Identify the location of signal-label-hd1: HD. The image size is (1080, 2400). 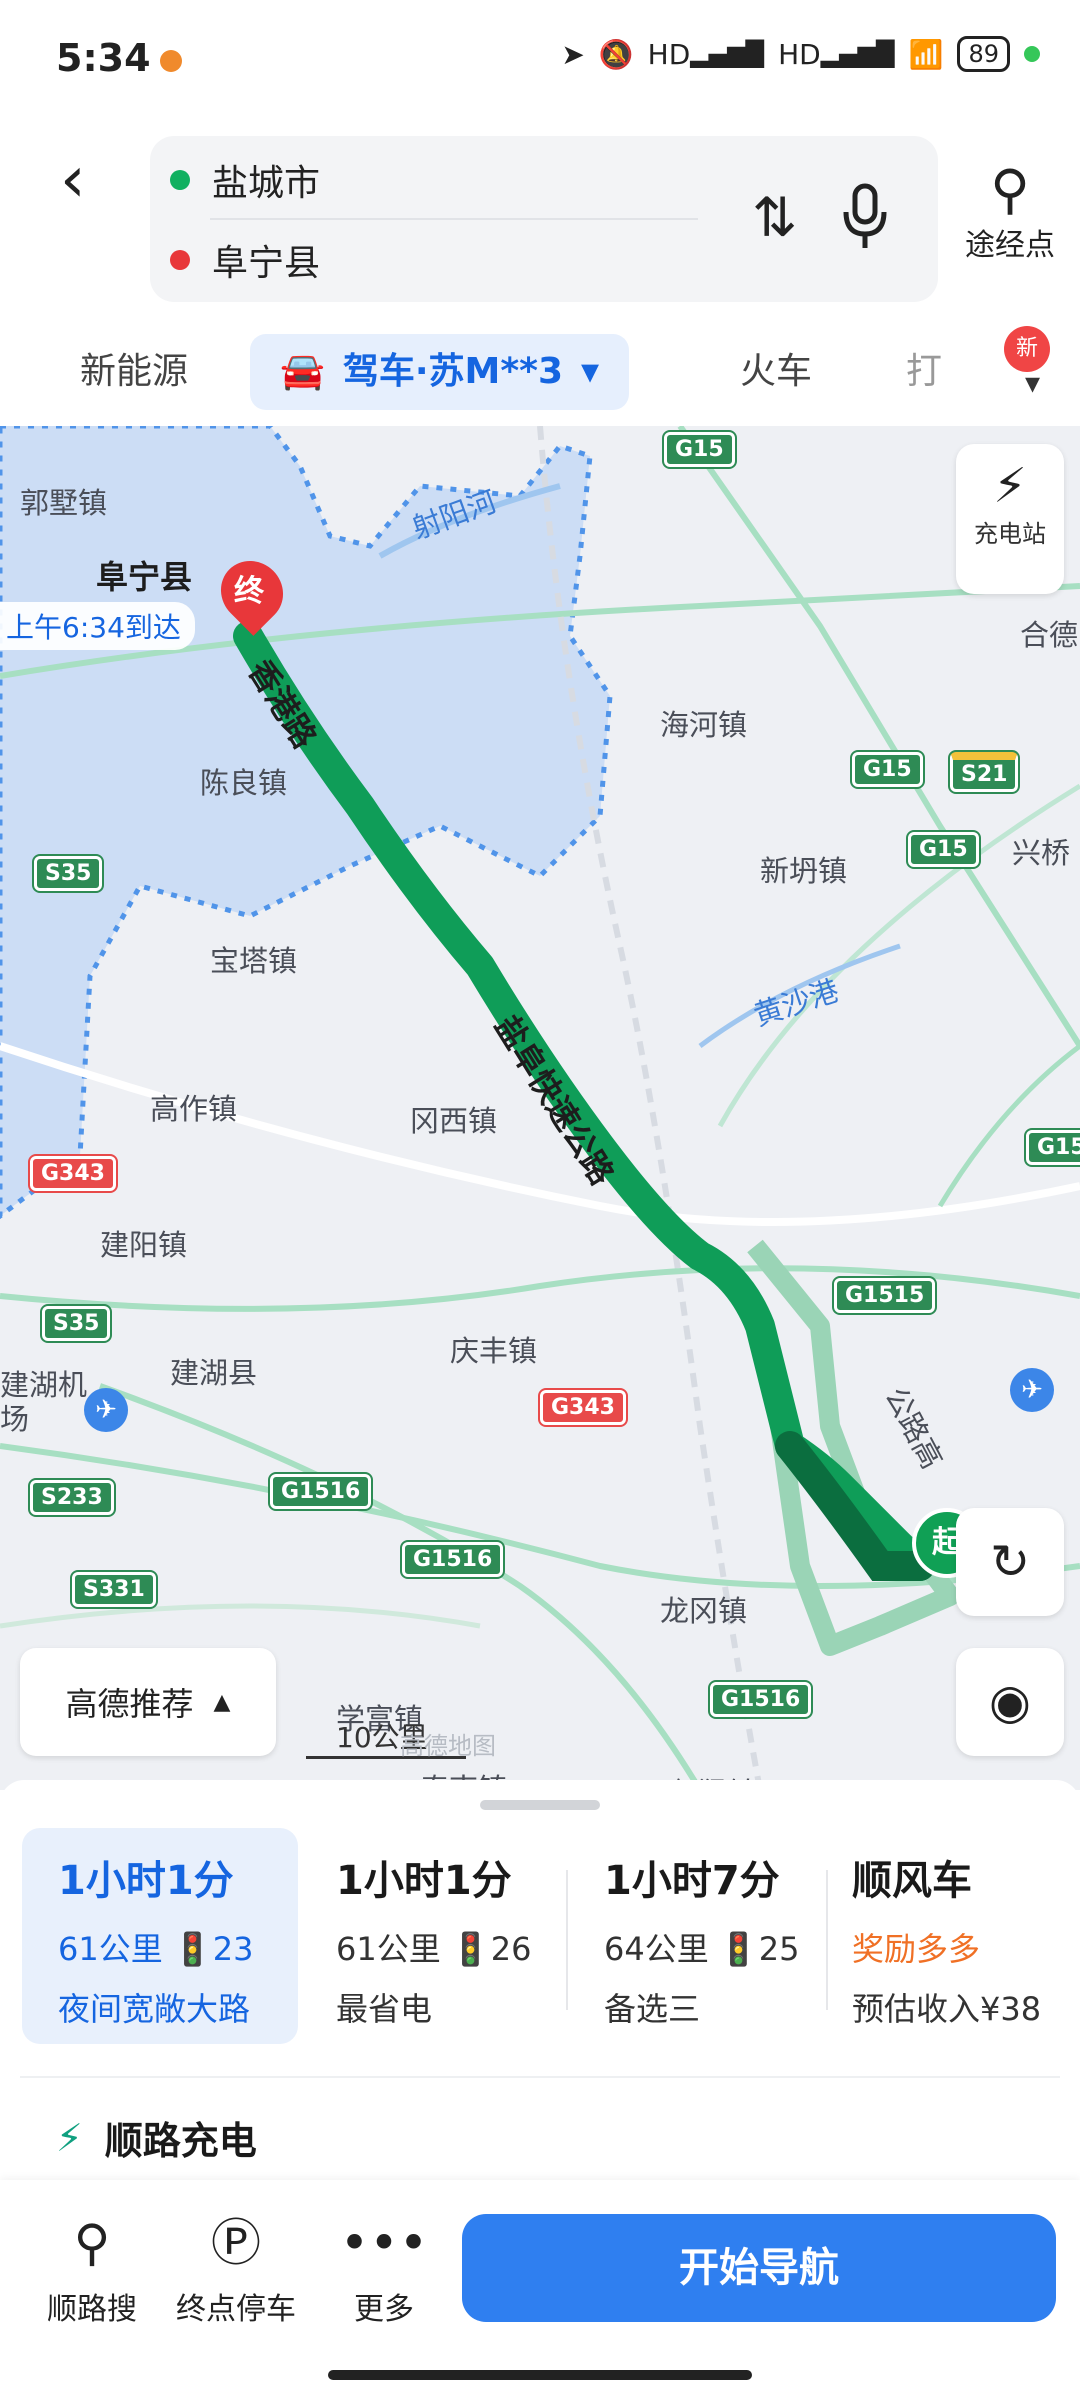
(669, 54).